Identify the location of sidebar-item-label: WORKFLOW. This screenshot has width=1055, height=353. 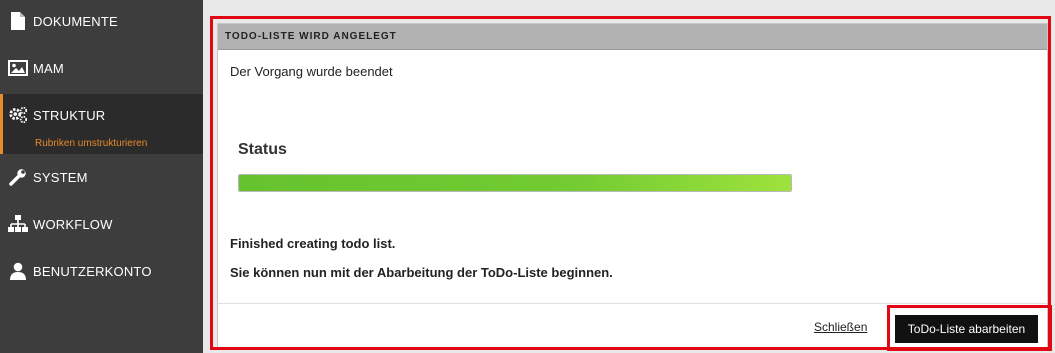
(73, 224).